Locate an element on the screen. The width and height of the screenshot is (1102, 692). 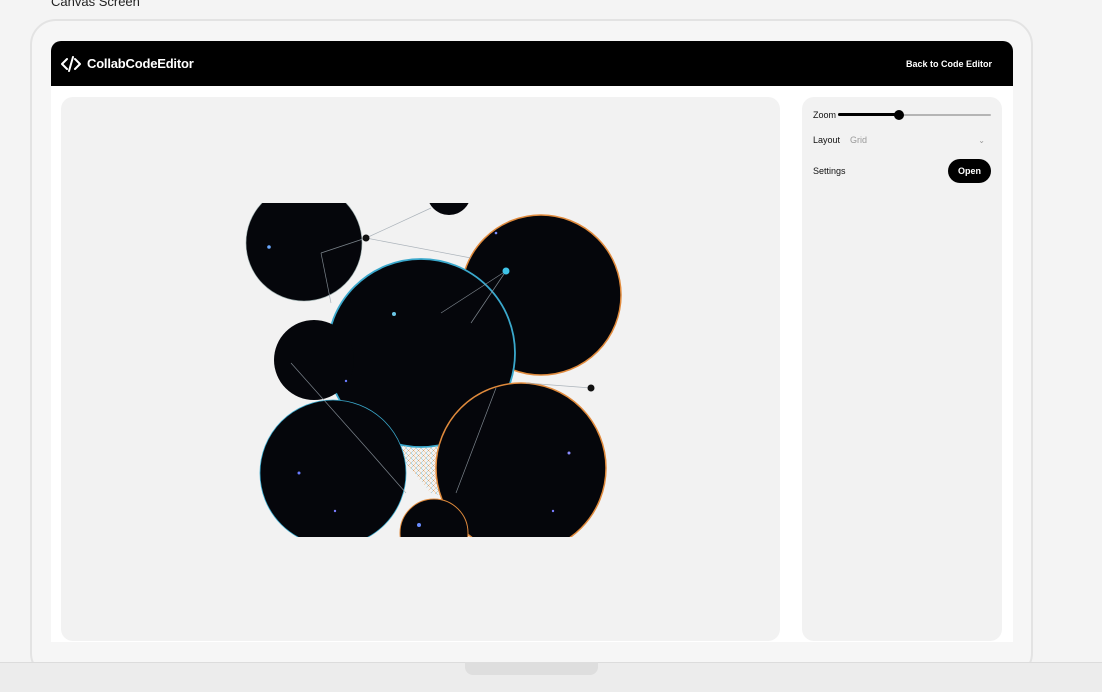
zoom-slider-thumb is located at coordinates (899, 115).